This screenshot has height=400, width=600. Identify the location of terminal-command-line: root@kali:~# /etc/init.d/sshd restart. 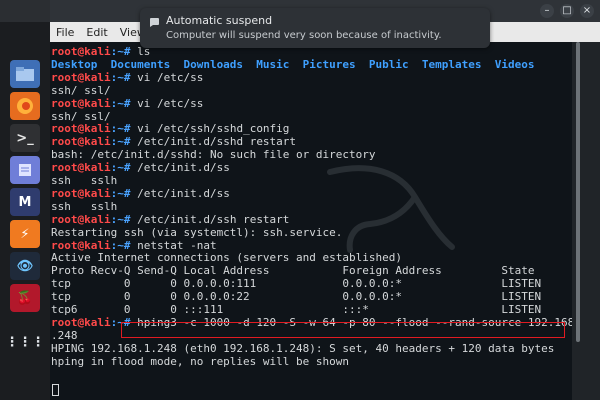
(173, 141).